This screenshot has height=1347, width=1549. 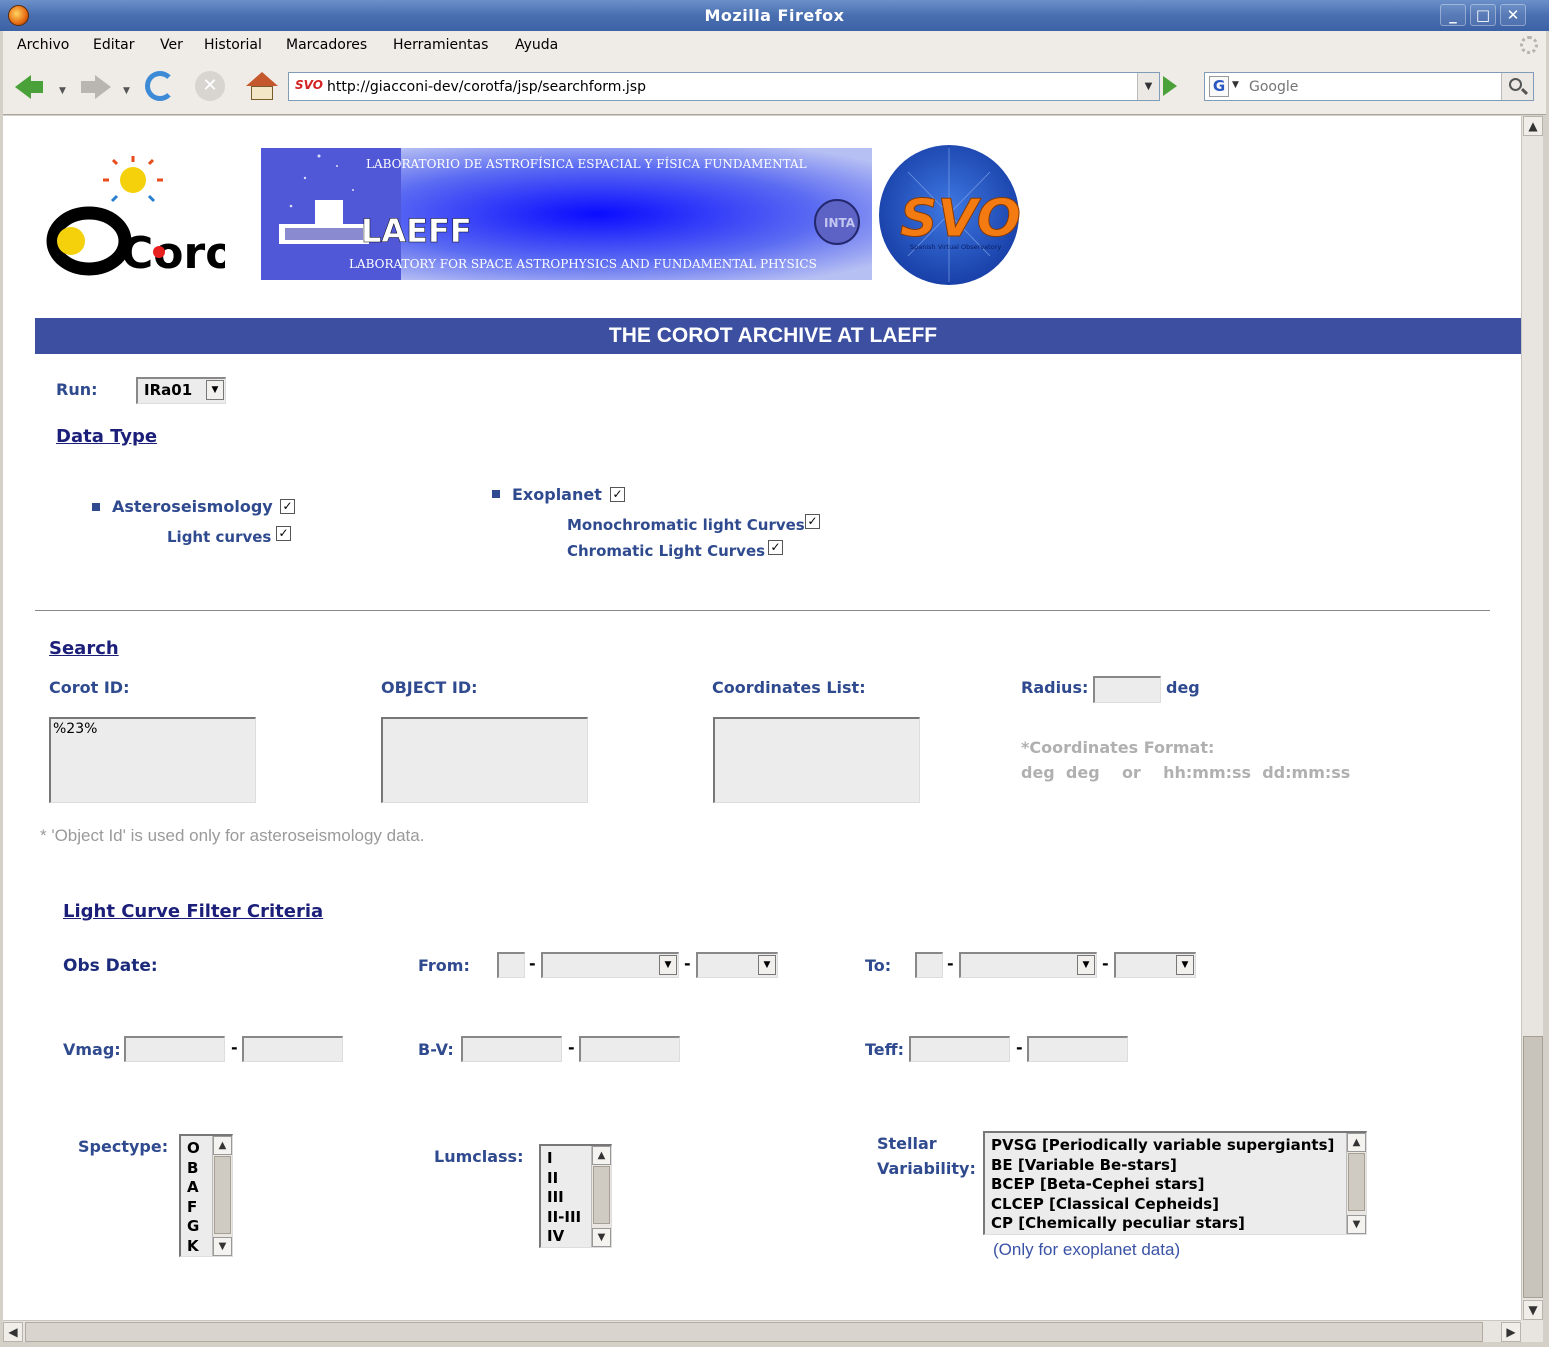 I want to click on horizontal-scrollbar: ◀ ▶, so click(x=762, y=1331).